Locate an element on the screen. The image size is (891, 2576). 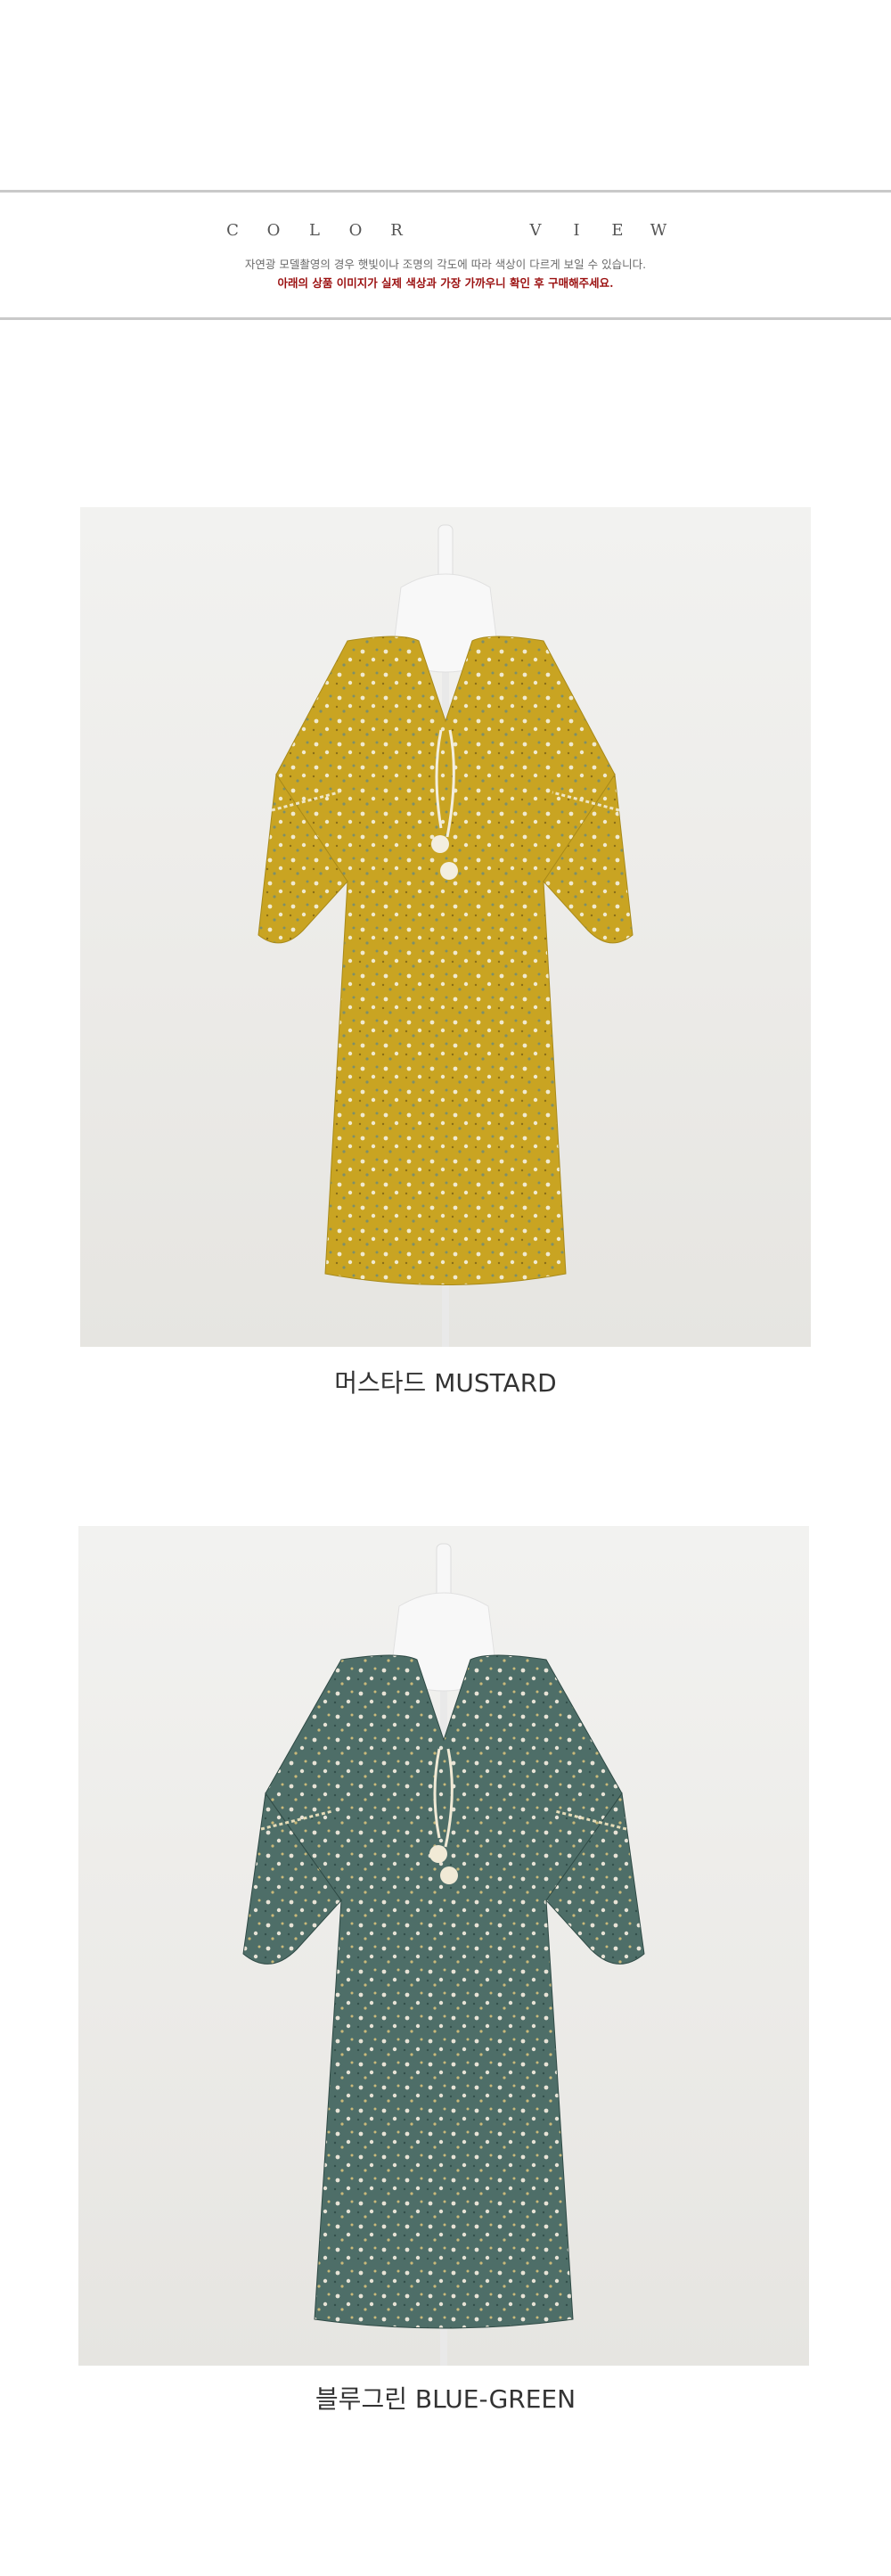
title-letter: C is located at coordinates (233, 230).